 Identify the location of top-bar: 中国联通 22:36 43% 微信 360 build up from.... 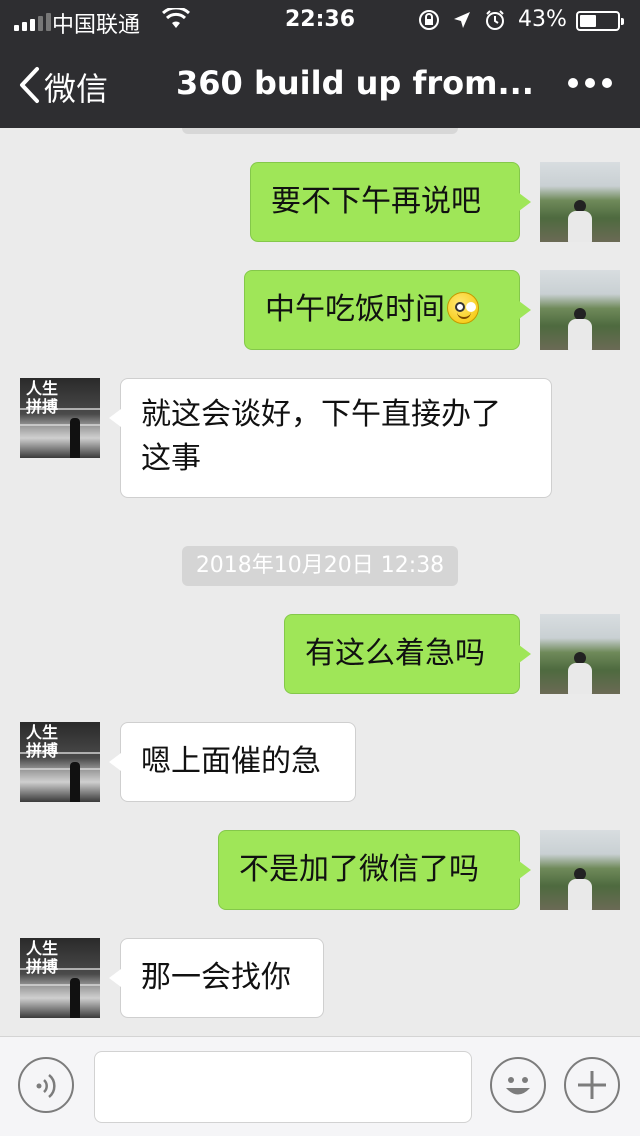
(320, 64).